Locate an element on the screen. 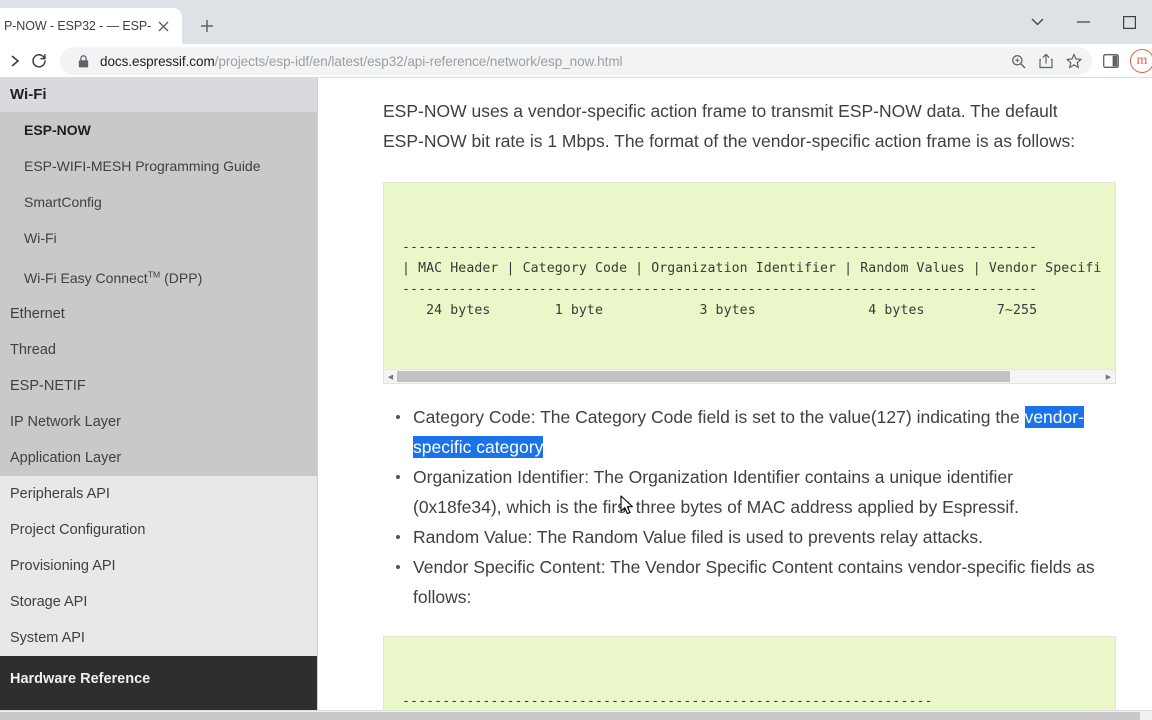  lock-icon is located at coordinates (83, 61).